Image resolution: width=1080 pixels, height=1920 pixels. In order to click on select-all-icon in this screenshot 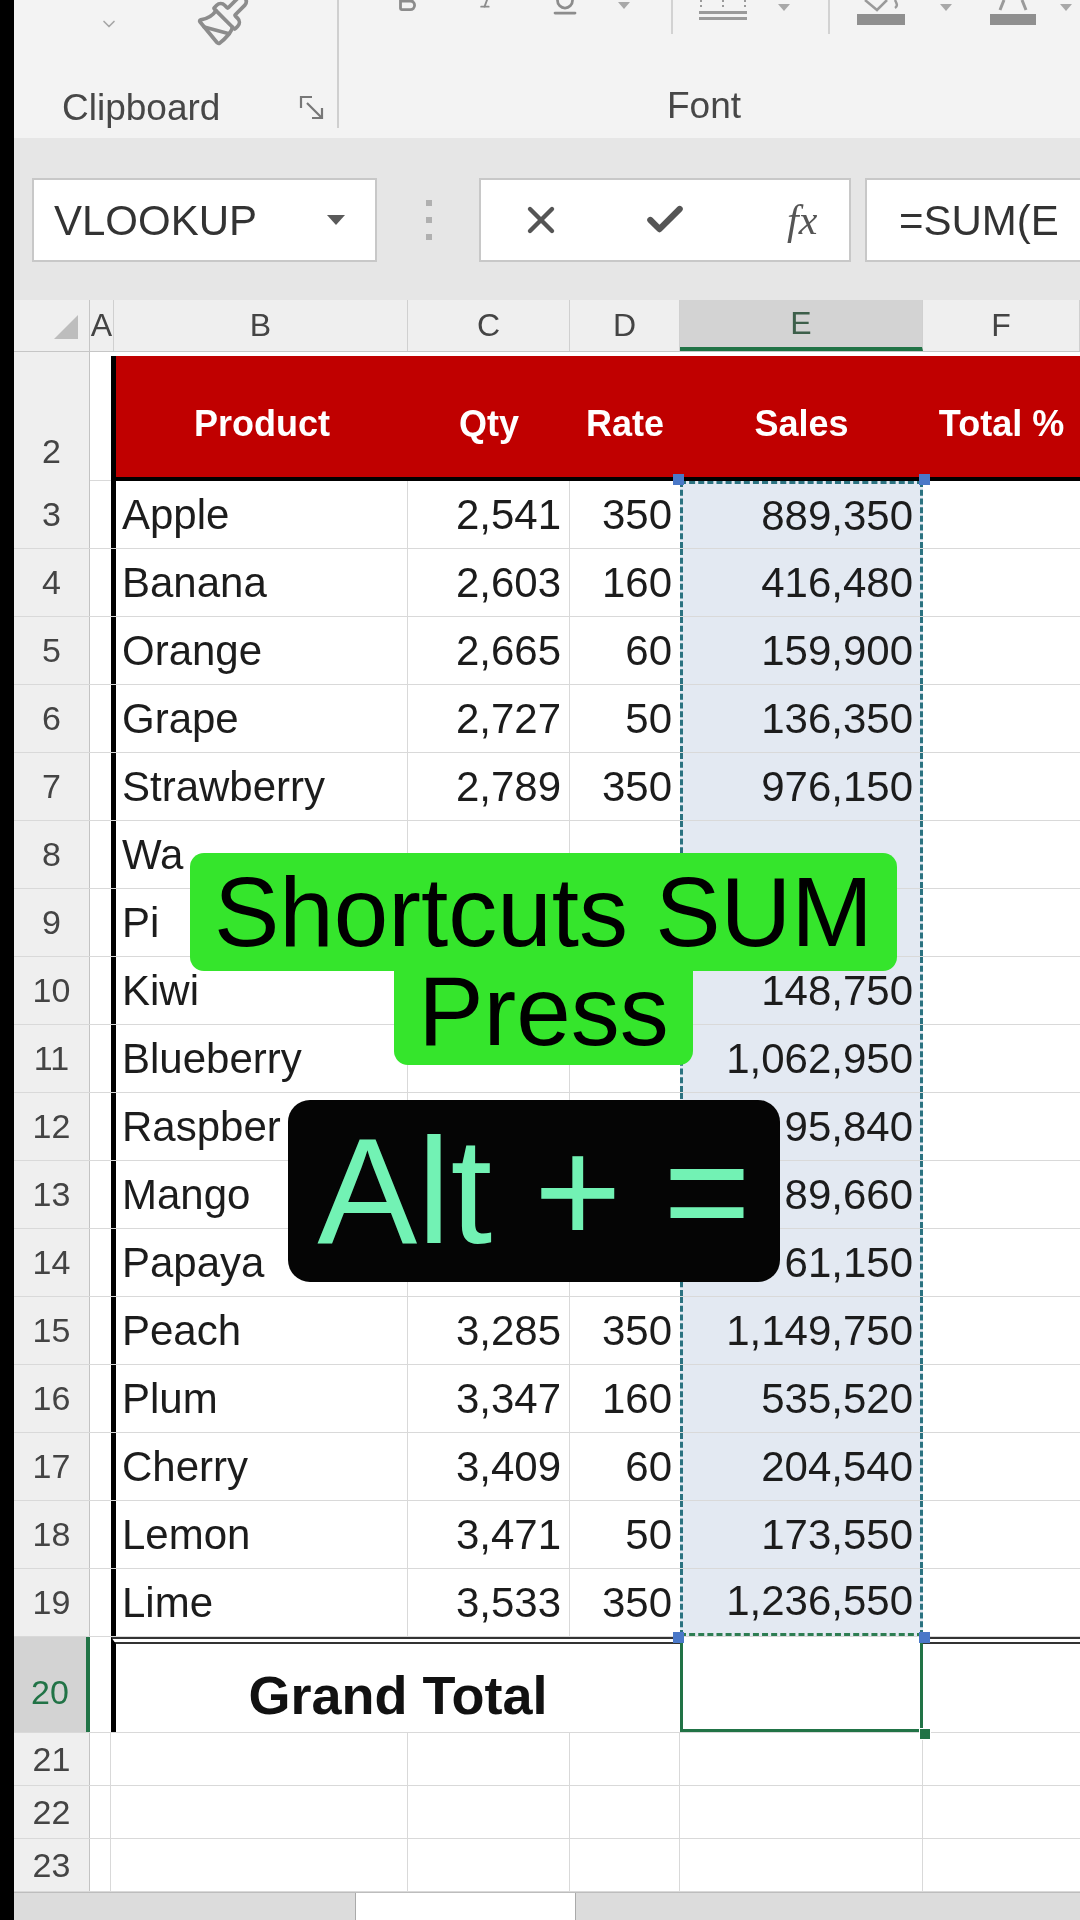, I will do `click(66, 327)`.